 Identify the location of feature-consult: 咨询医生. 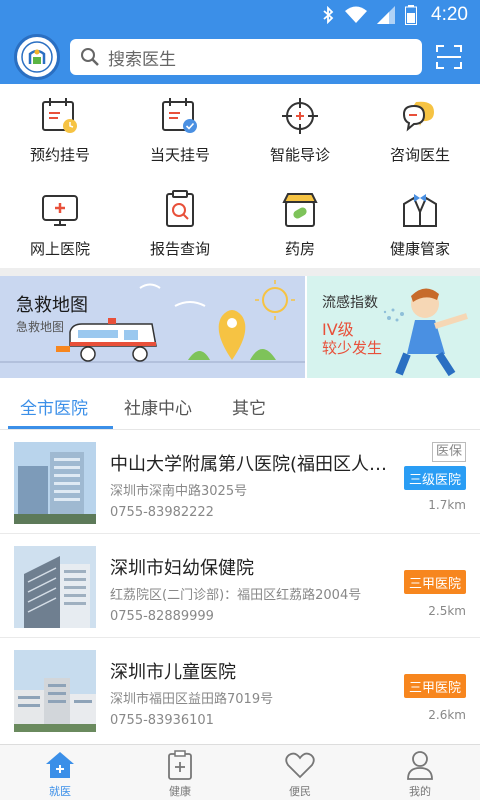
(420, 130).